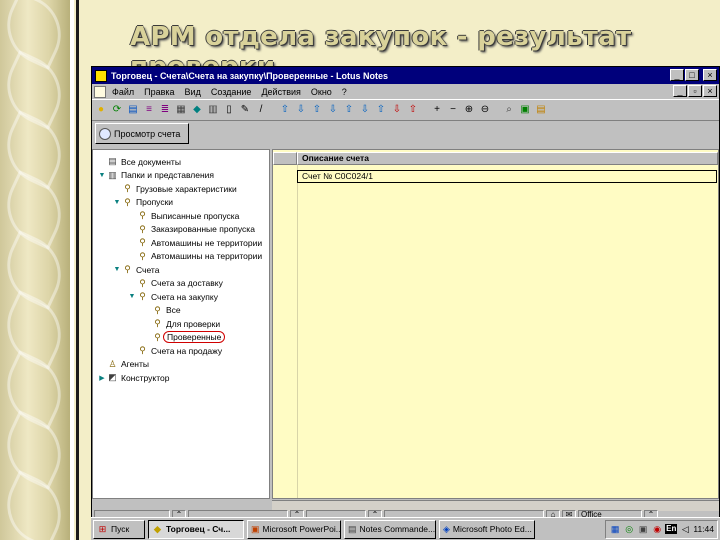 This screenshot has height=540, width=720. Describe the element at coordinates (677, 75) in the screenshot. I see `minimize-button: _` at that location.